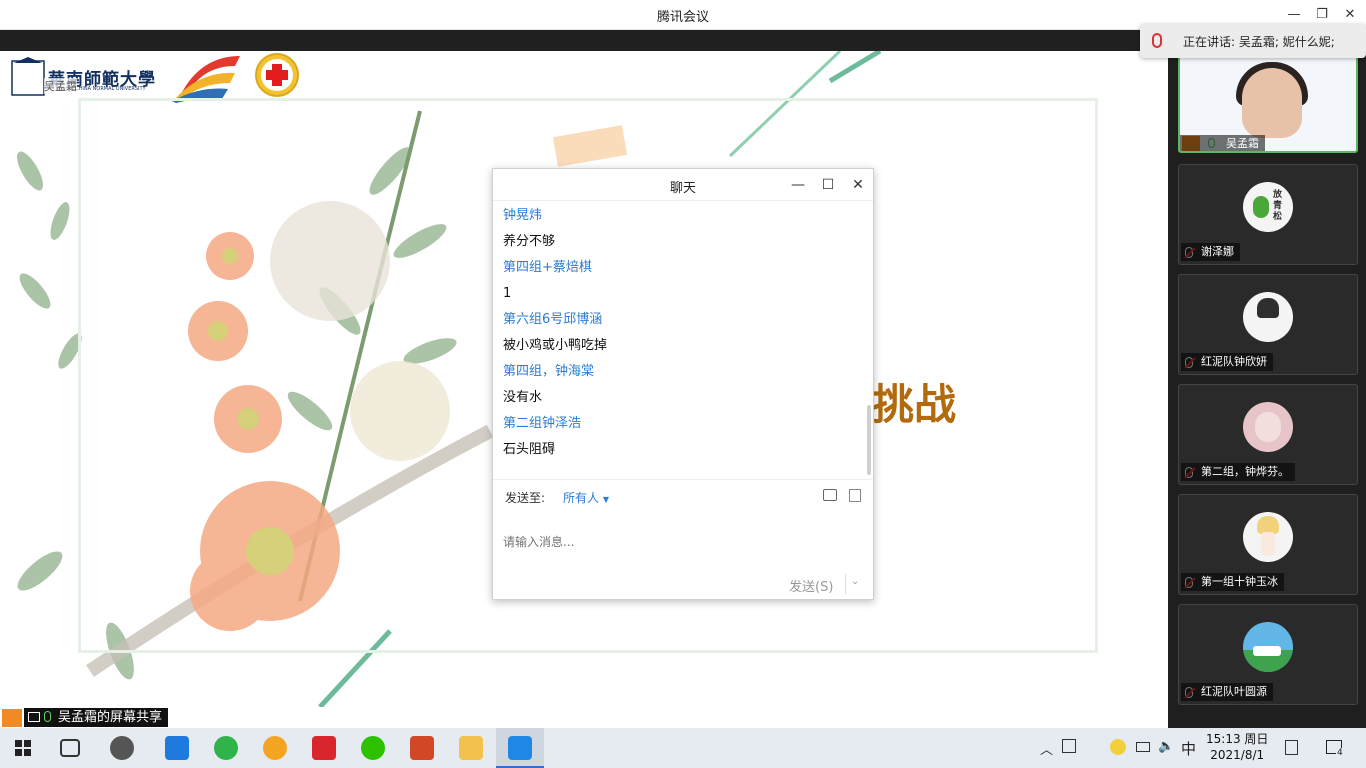 The width and height of the screenshot is (1366, 768). What do you see at coordinates (681, 283) in the screenshot?
I see `chat-message: 第四组+蔡焙棋 1` at bounding box center [681, 283].